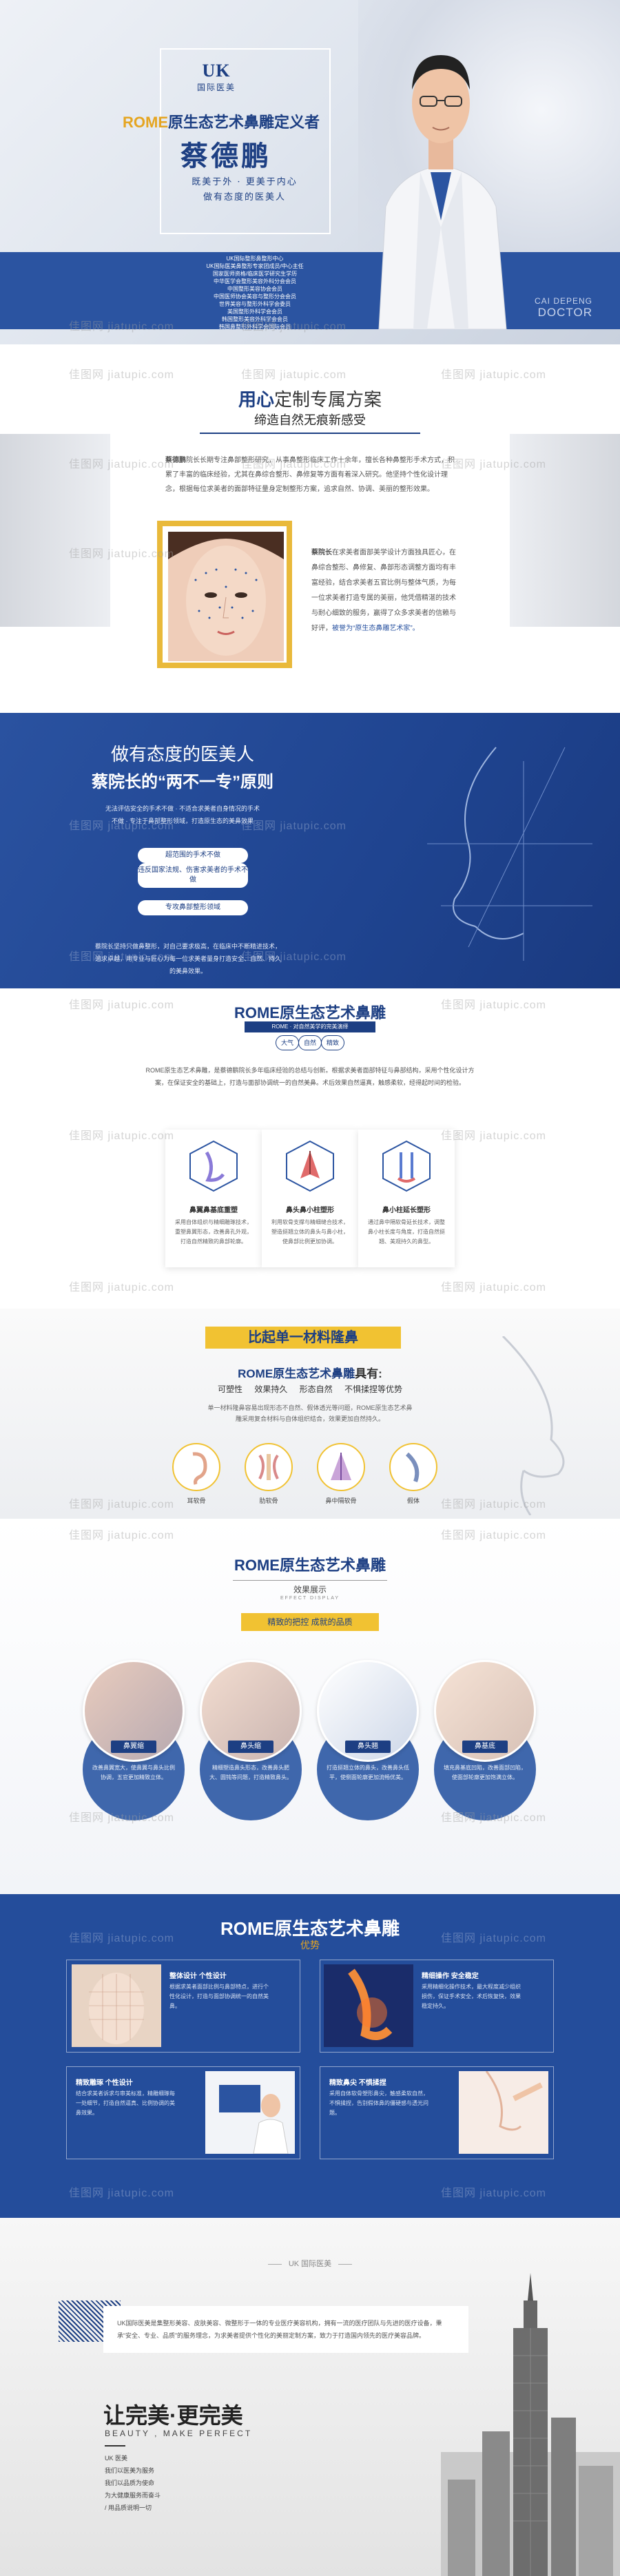  I want to click on principle-pill-1: 超范围的手术不做, so click(193, 855).